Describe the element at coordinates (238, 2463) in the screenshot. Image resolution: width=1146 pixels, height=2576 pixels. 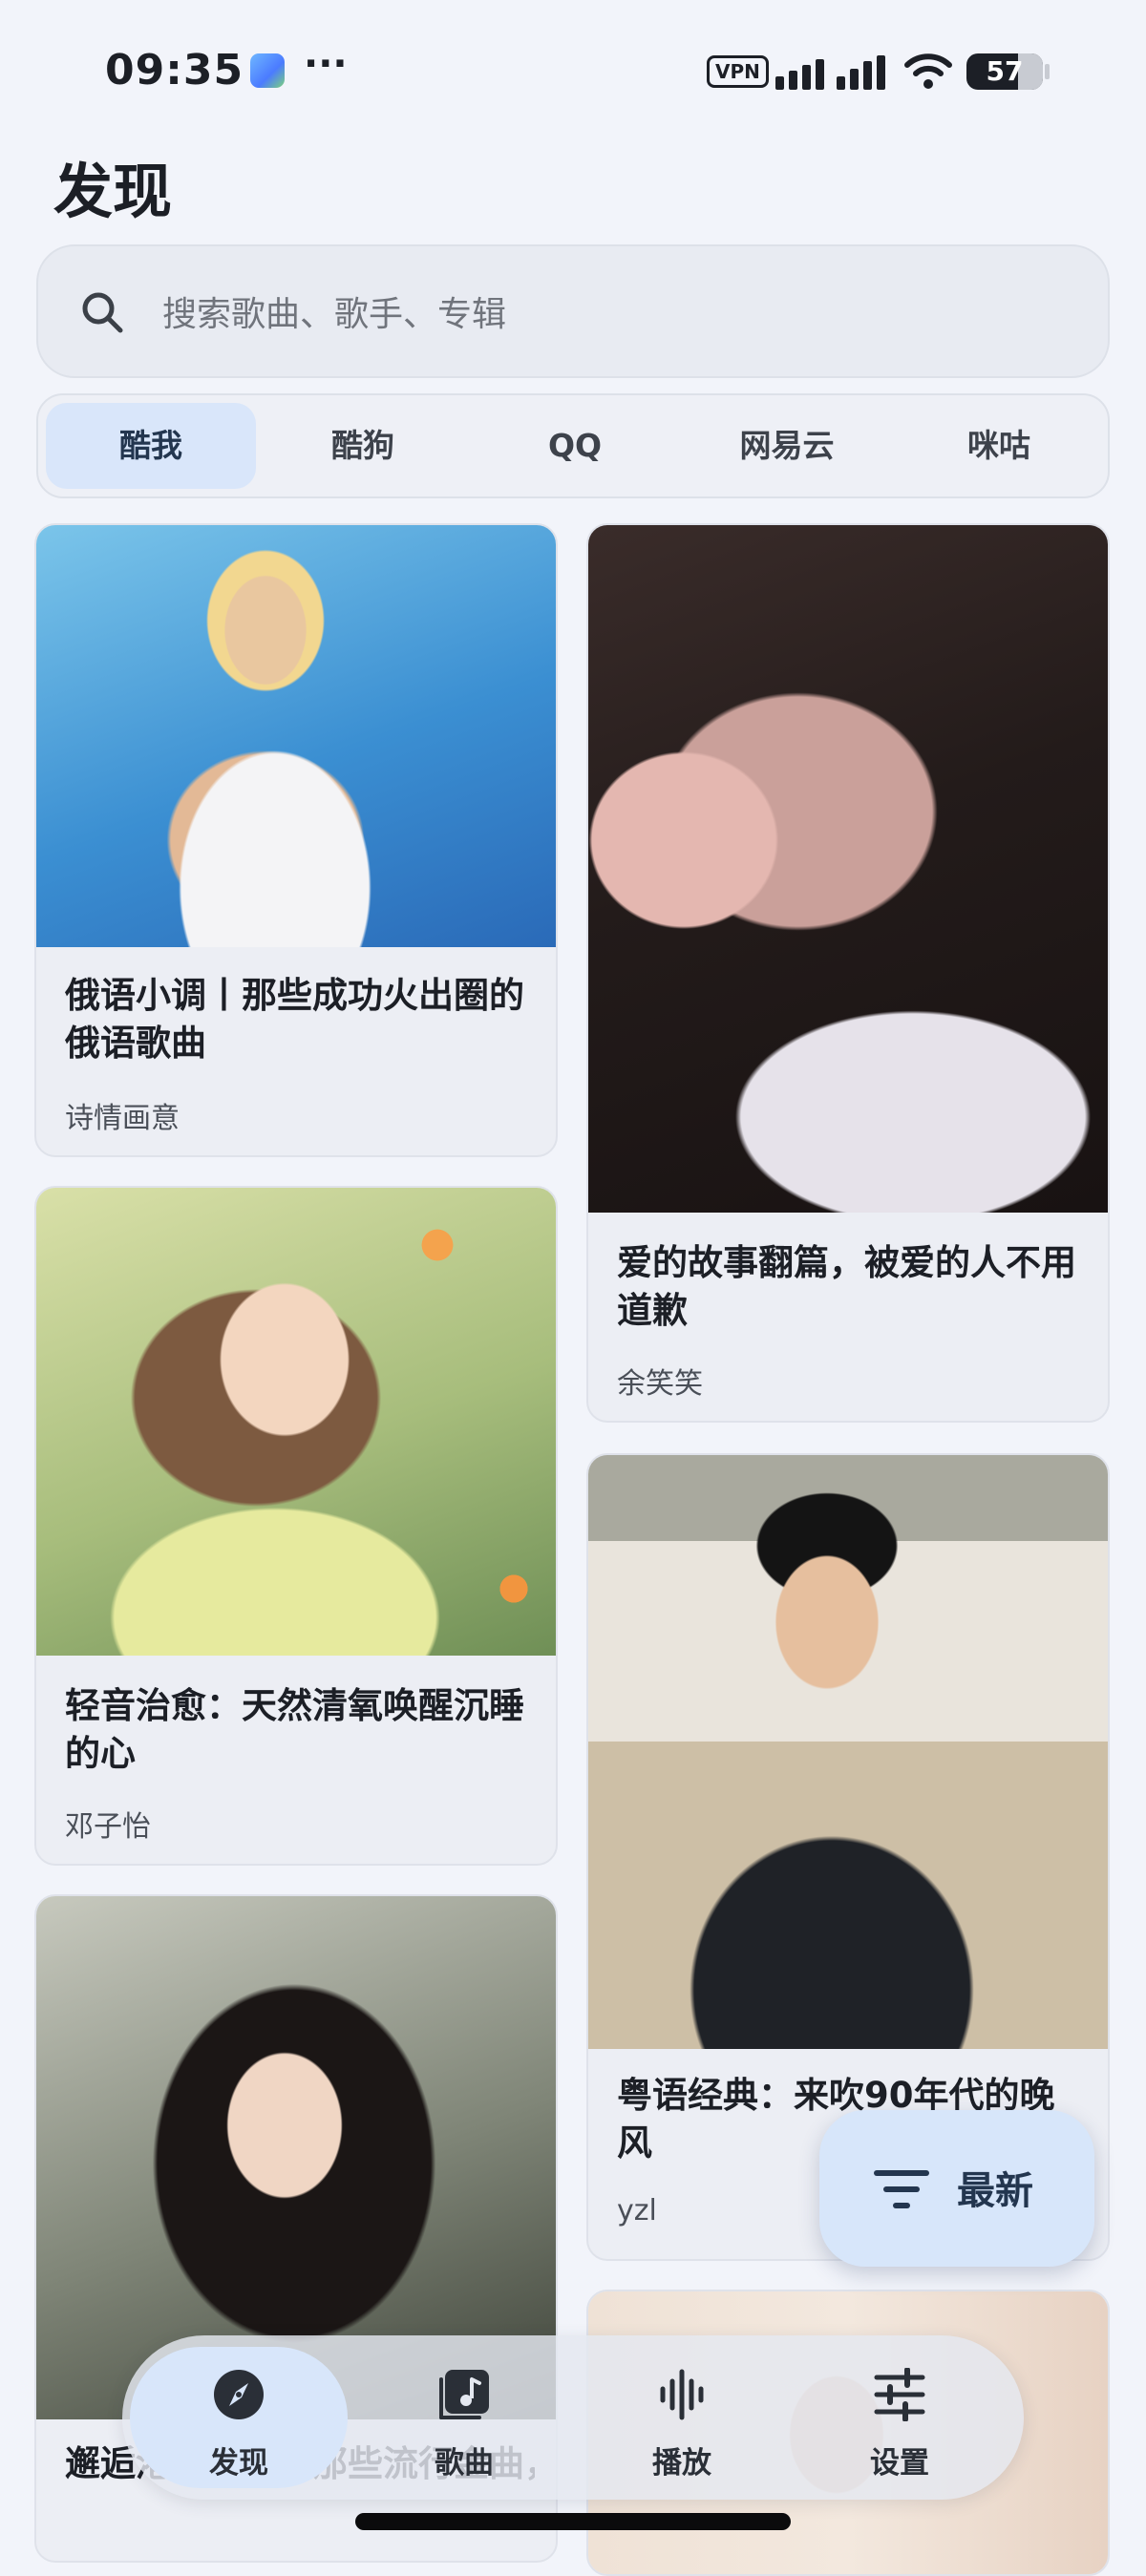
I see `nav-label: 发现` at that location.